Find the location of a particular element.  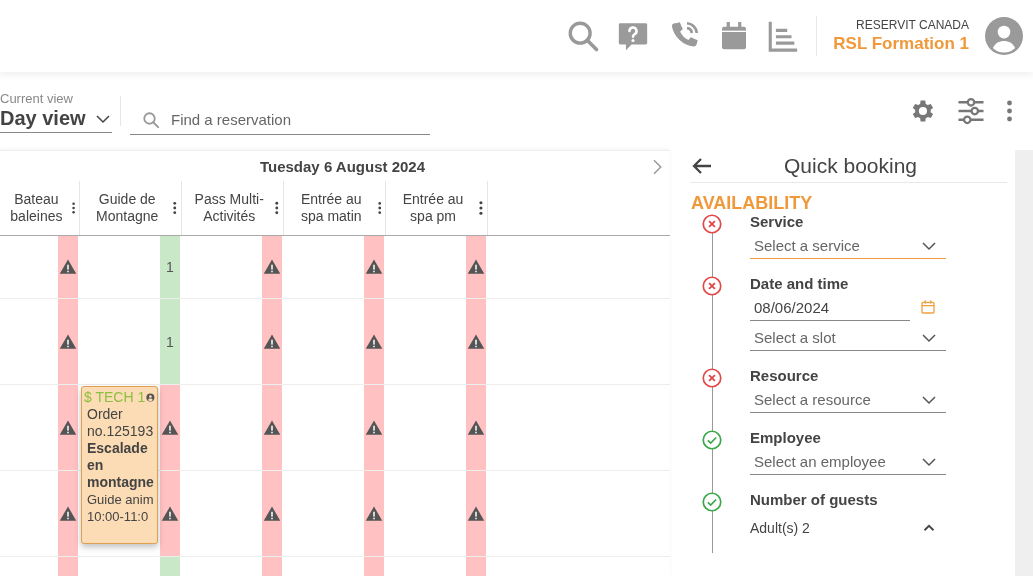

select-field: Select an employee is located at coordinates (848, 462).